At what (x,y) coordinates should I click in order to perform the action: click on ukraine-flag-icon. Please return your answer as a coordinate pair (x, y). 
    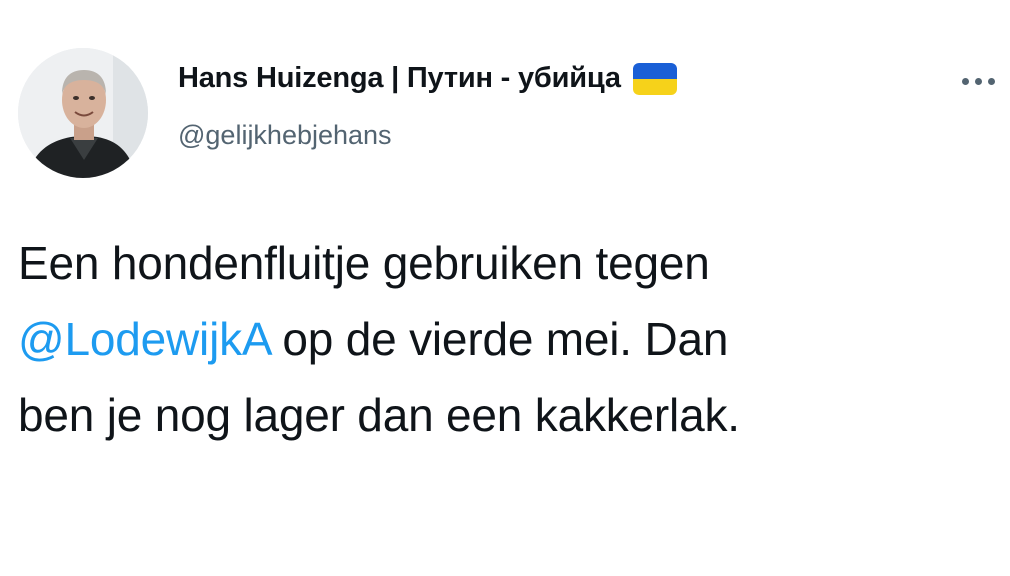
    Looking at the image, I should click on (654, 78).